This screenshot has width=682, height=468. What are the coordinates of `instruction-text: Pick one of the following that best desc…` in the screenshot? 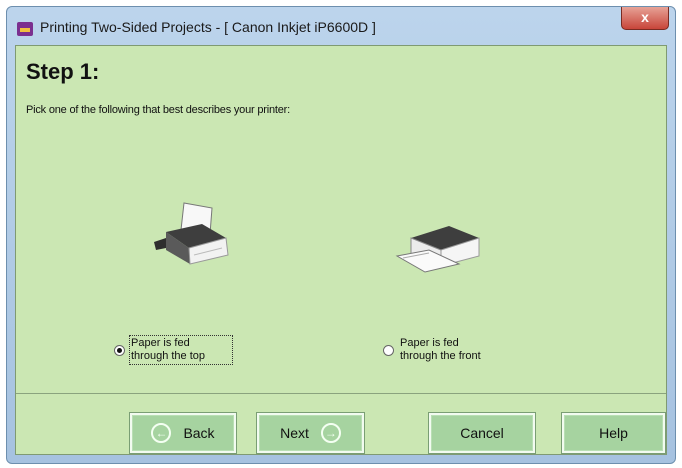 It's located at (158, 110).